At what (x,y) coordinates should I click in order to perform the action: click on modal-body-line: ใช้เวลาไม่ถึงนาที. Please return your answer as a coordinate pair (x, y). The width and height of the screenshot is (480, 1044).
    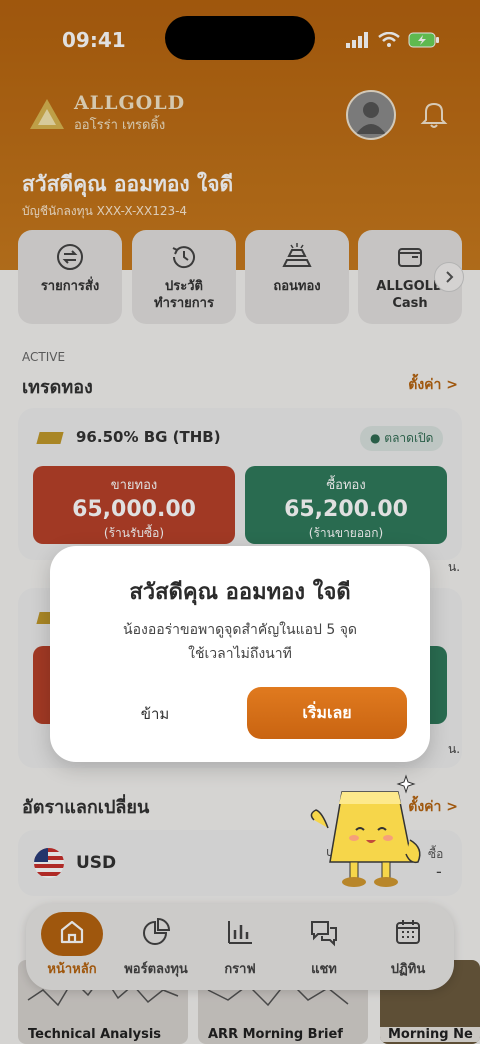
    Looking at the image, I should click on (240, 654).